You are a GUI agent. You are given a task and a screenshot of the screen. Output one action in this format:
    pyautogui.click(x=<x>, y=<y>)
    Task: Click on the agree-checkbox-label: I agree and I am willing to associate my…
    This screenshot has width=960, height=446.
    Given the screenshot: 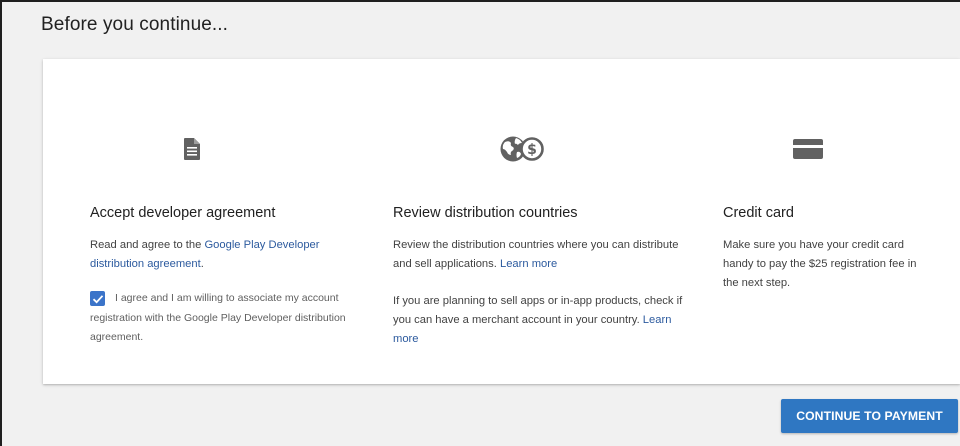 What is the action you would take?
    pyautogui.click(x=220, y=318)
    